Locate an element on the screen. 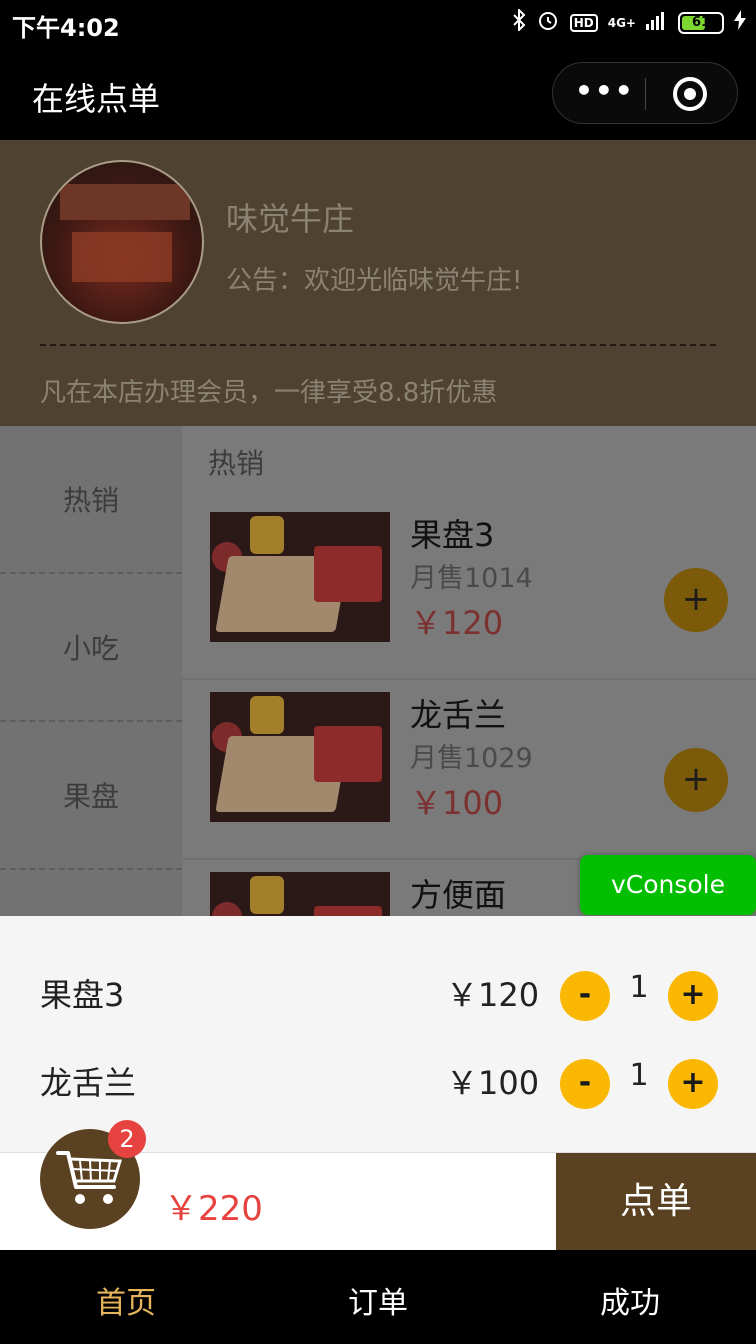 This screenshot has height=1344, width=756. product-item: 果盘3 月售1014 ￥120 + is located at coordinates (469, 591).